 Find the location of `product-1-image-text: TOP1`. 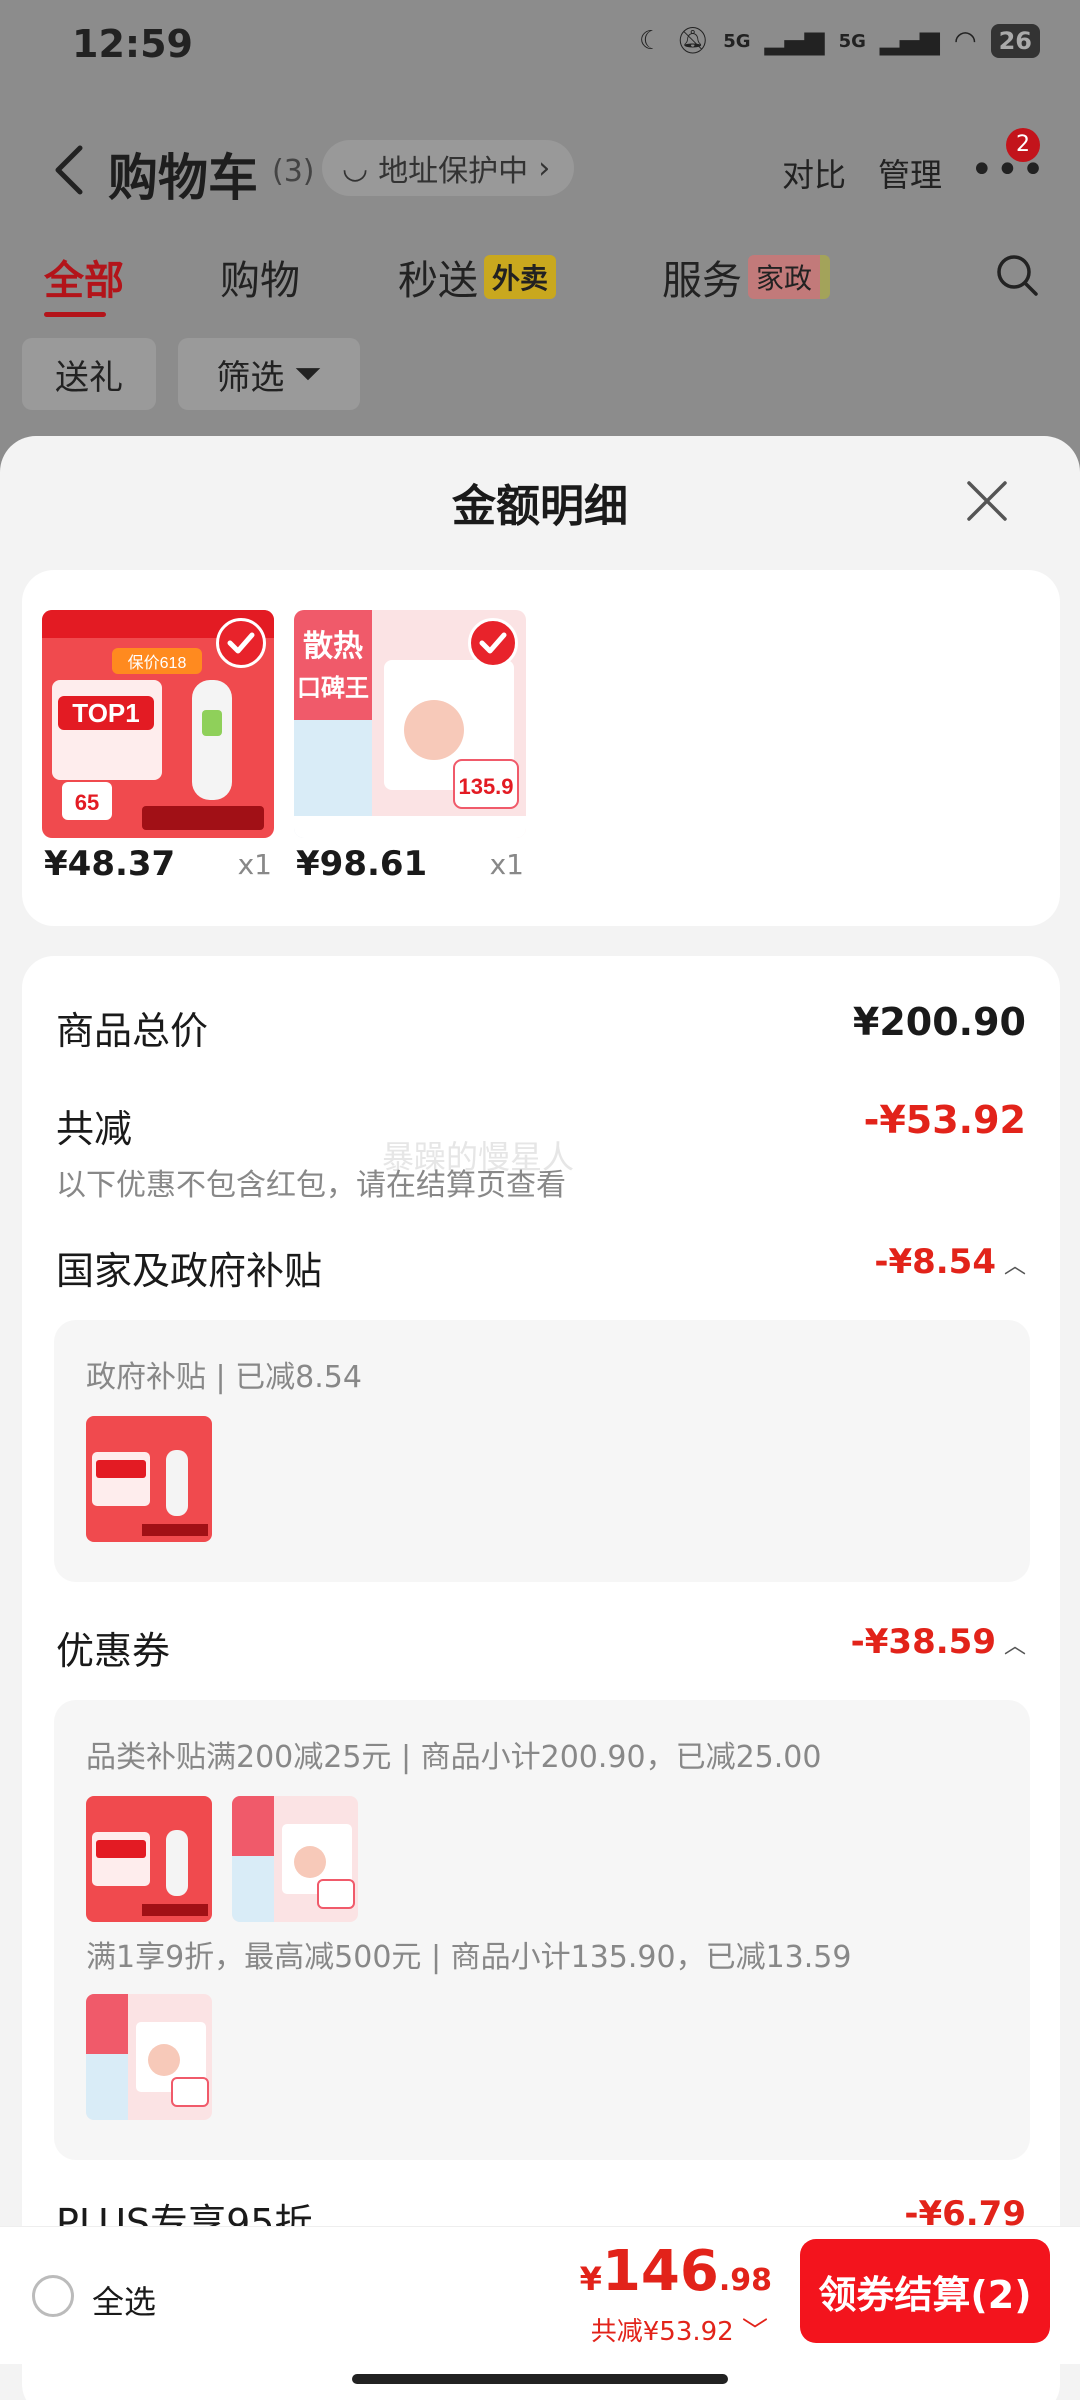

product-1-image-text: TOP1 is located at coordinates (105, 713).